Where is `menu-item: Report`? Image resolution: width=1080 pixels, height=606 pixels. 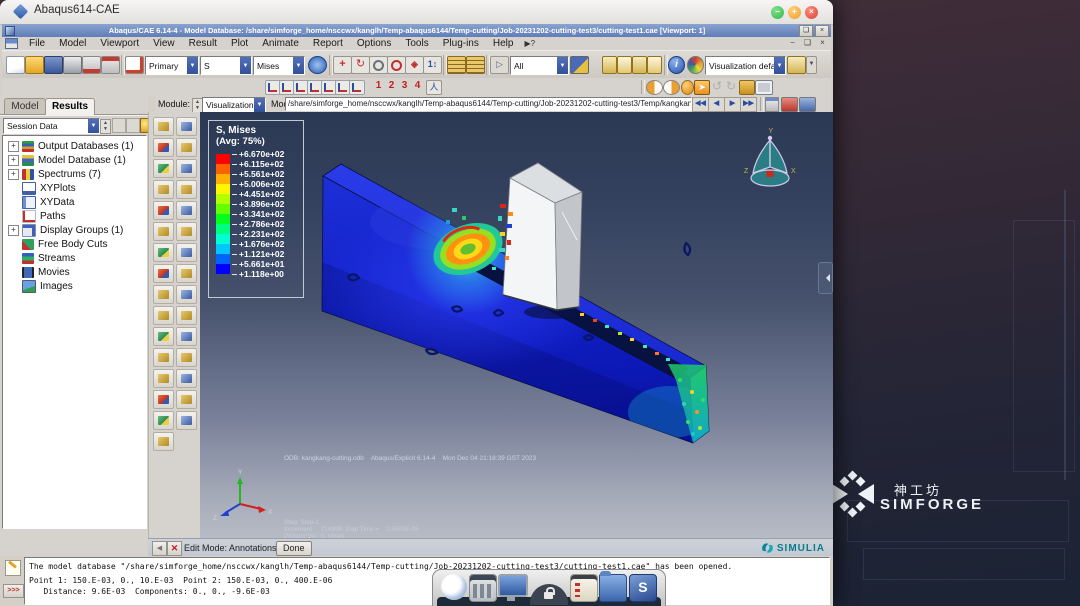 menu-item: Report is located at coordinates (328, 43).